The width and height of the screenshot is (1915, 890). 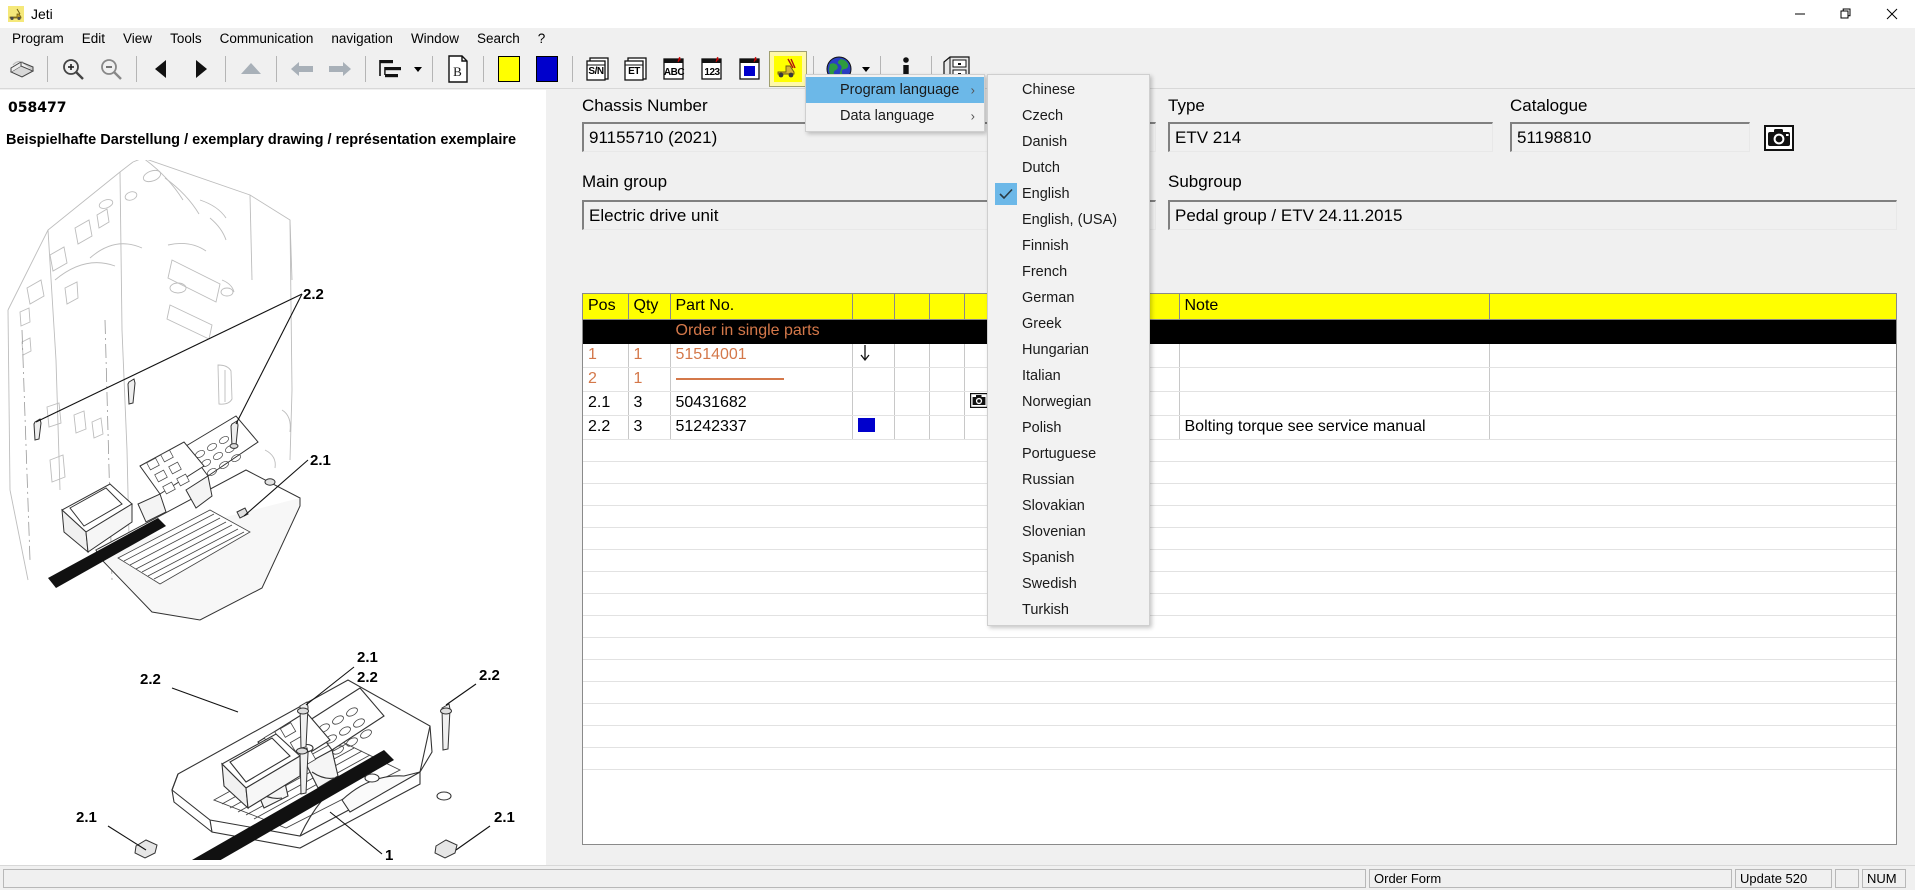 What do you see at coordinates (1068, 194) in the screenshot?
I see `menu-item-english: English` at bounding box center [1068, 194].